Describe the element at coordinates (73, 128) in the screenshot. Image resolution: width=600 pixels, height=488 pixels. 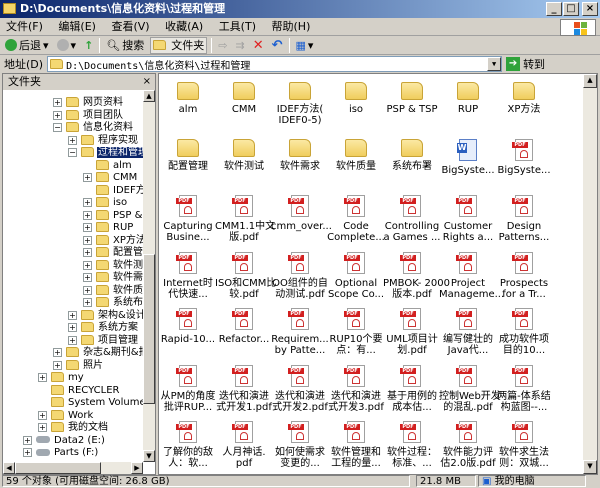
I see `tree-item: − 信息化资料` at that location.